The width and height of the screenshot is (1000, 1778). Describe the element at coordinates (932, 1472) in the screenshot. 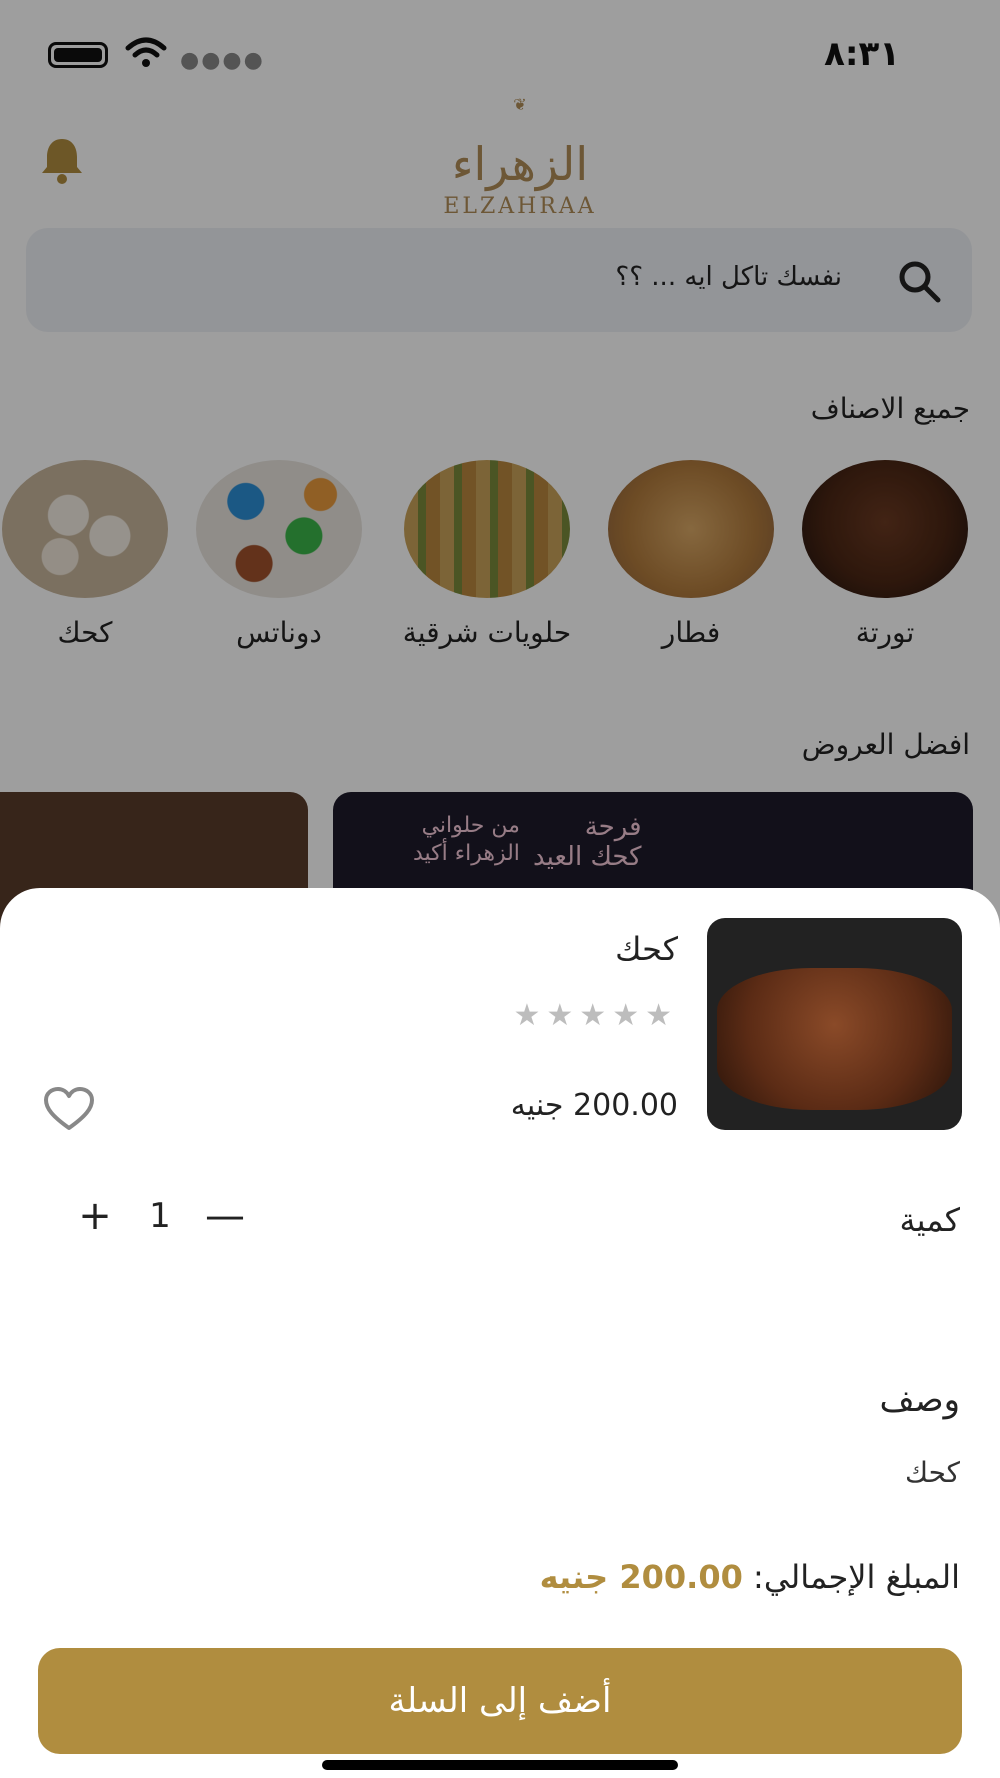

I see `description-text: كحك` at that location.